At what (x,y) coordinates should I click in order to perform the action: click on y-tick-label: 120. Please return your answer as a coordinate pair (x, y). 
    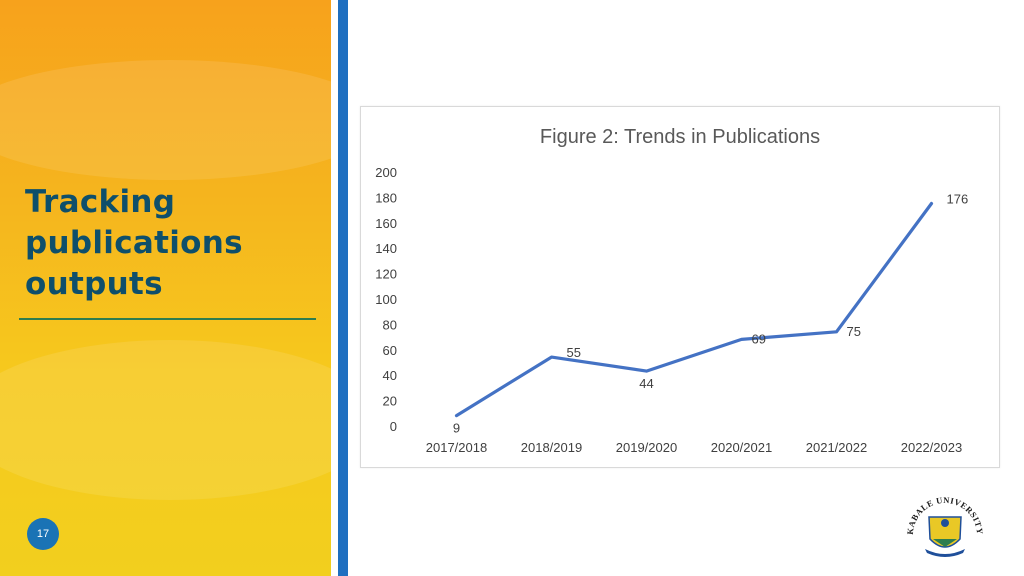
    Looking at the image, I should click on (386, 274).